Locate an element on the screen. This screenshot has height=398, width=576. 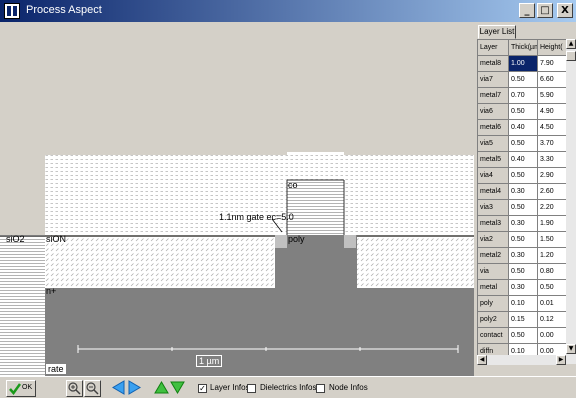
table-row: metal7 0.70 5.90 is located at coordinates (521, 95).